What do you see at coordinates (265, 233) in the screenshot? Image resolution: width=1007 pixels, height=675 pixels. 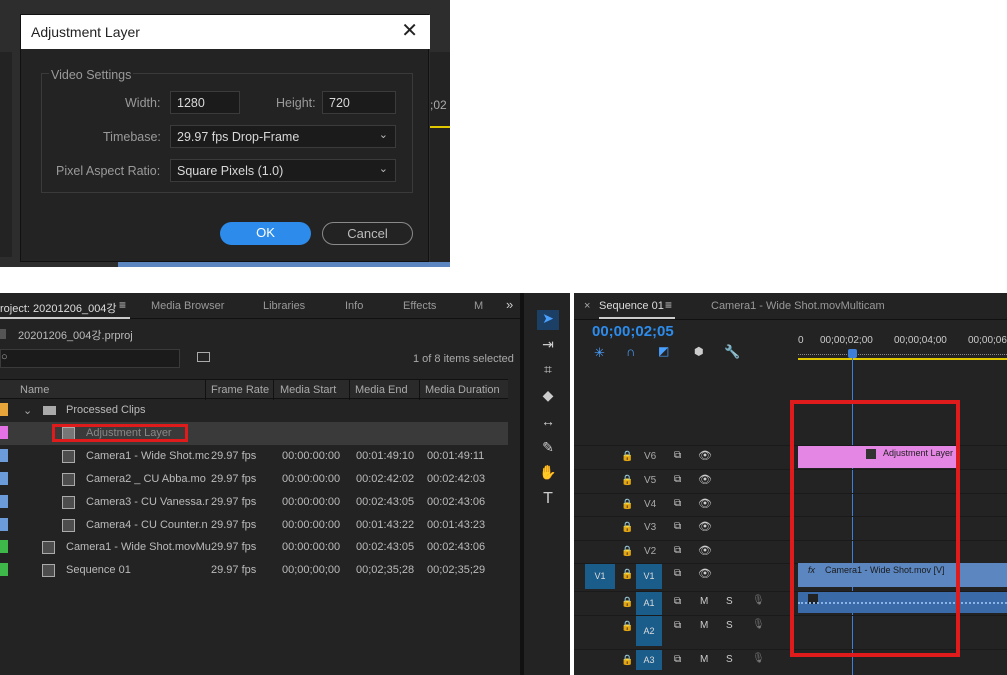 I see `ok-button: OK` at bounding box center [265, 233].